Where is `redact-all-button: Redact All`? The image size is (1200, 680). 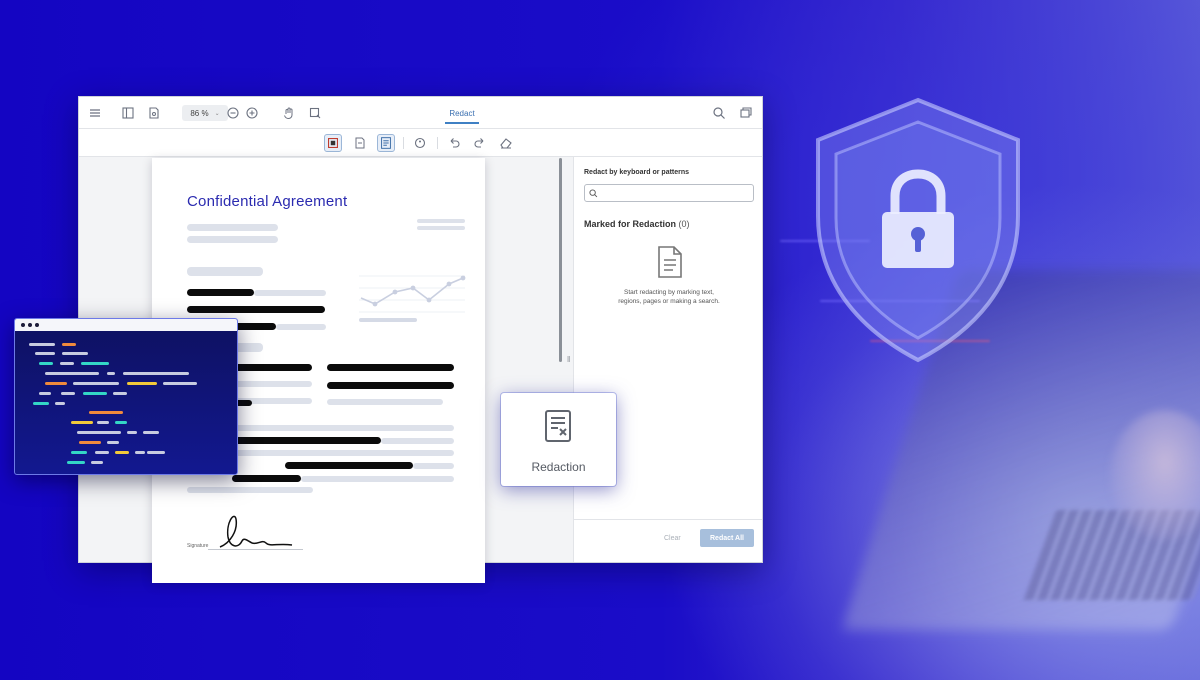 redact-all-button: Redact All is located at coordinates (727, 538).